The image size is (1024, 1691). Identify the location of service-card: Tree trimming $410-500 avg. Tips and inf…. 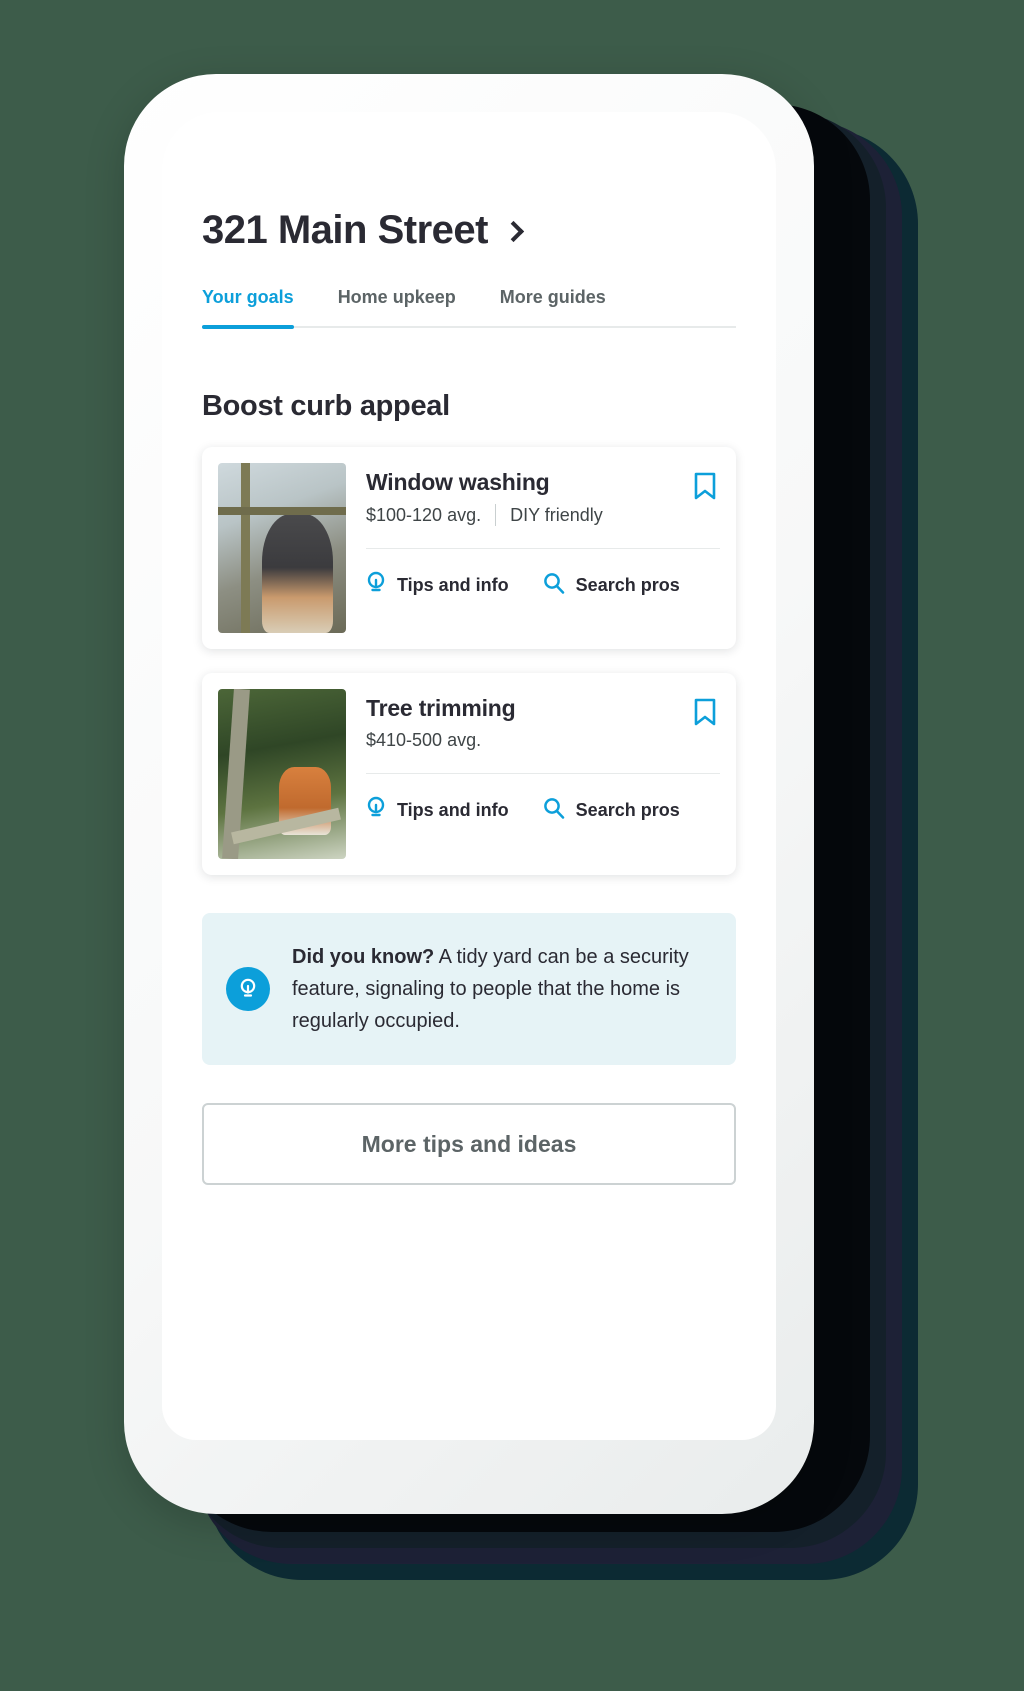
(469, 774).